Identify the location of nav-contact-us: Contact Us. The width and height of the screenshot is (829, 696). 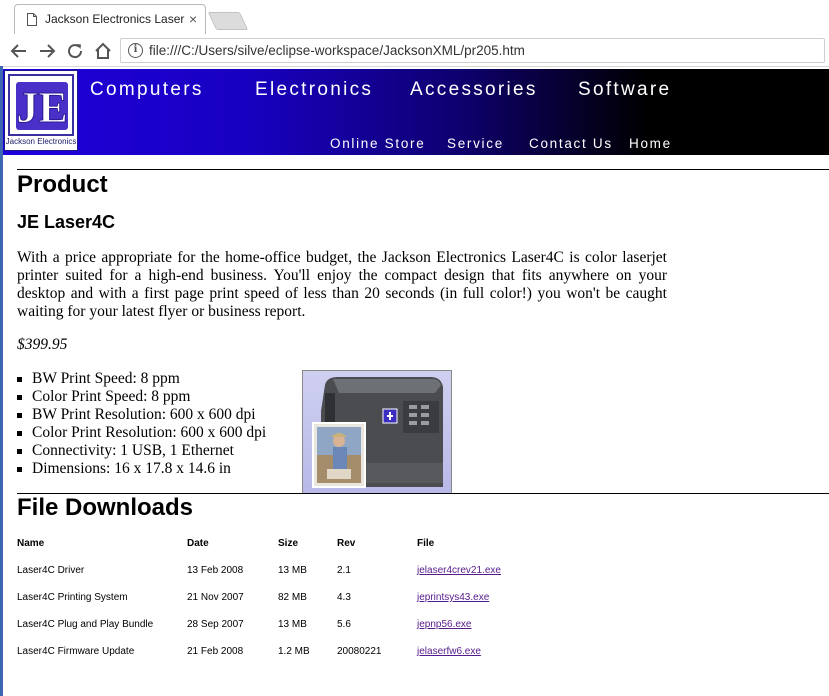
(571, 143).